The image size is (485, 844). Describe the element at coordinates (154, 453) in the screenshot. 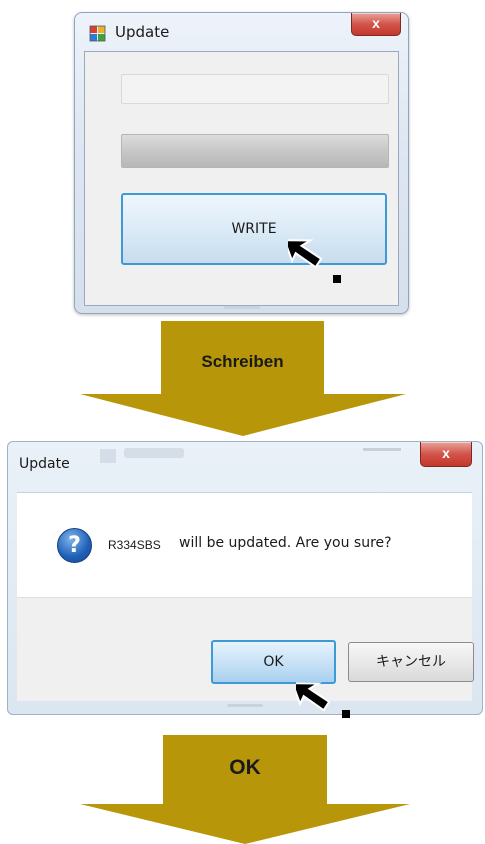

I see `background-window-title` at that location.